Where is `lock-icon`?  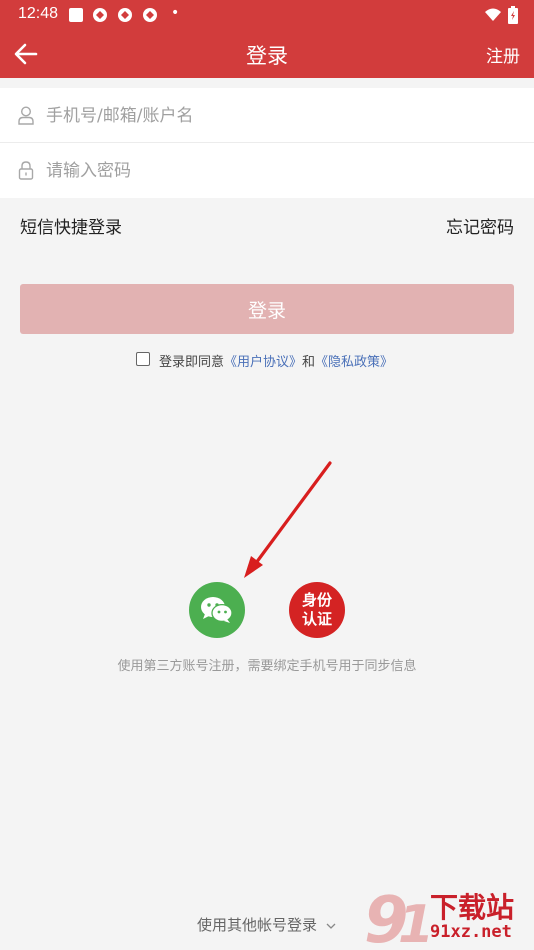 lock-icon is located at coordinates (26, 170).